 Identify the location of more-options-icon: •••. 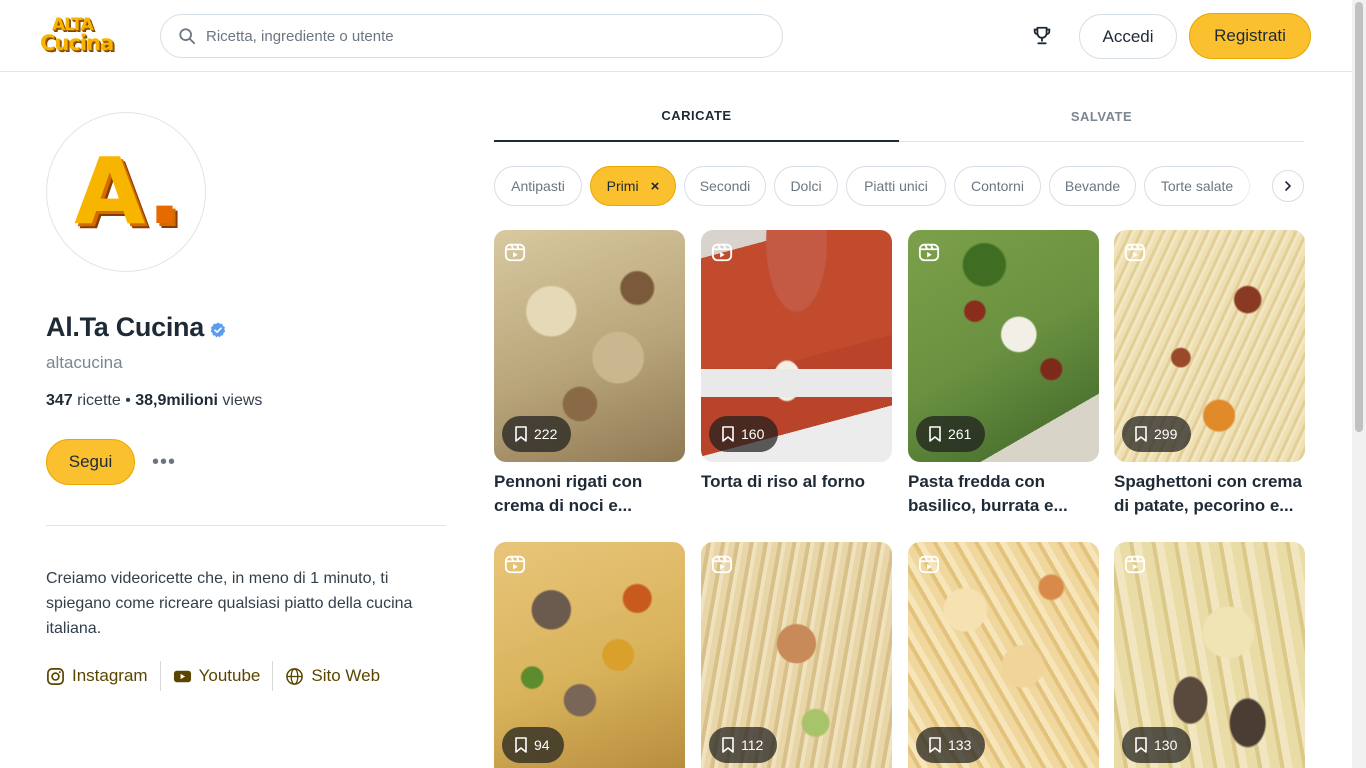
(164, 462).